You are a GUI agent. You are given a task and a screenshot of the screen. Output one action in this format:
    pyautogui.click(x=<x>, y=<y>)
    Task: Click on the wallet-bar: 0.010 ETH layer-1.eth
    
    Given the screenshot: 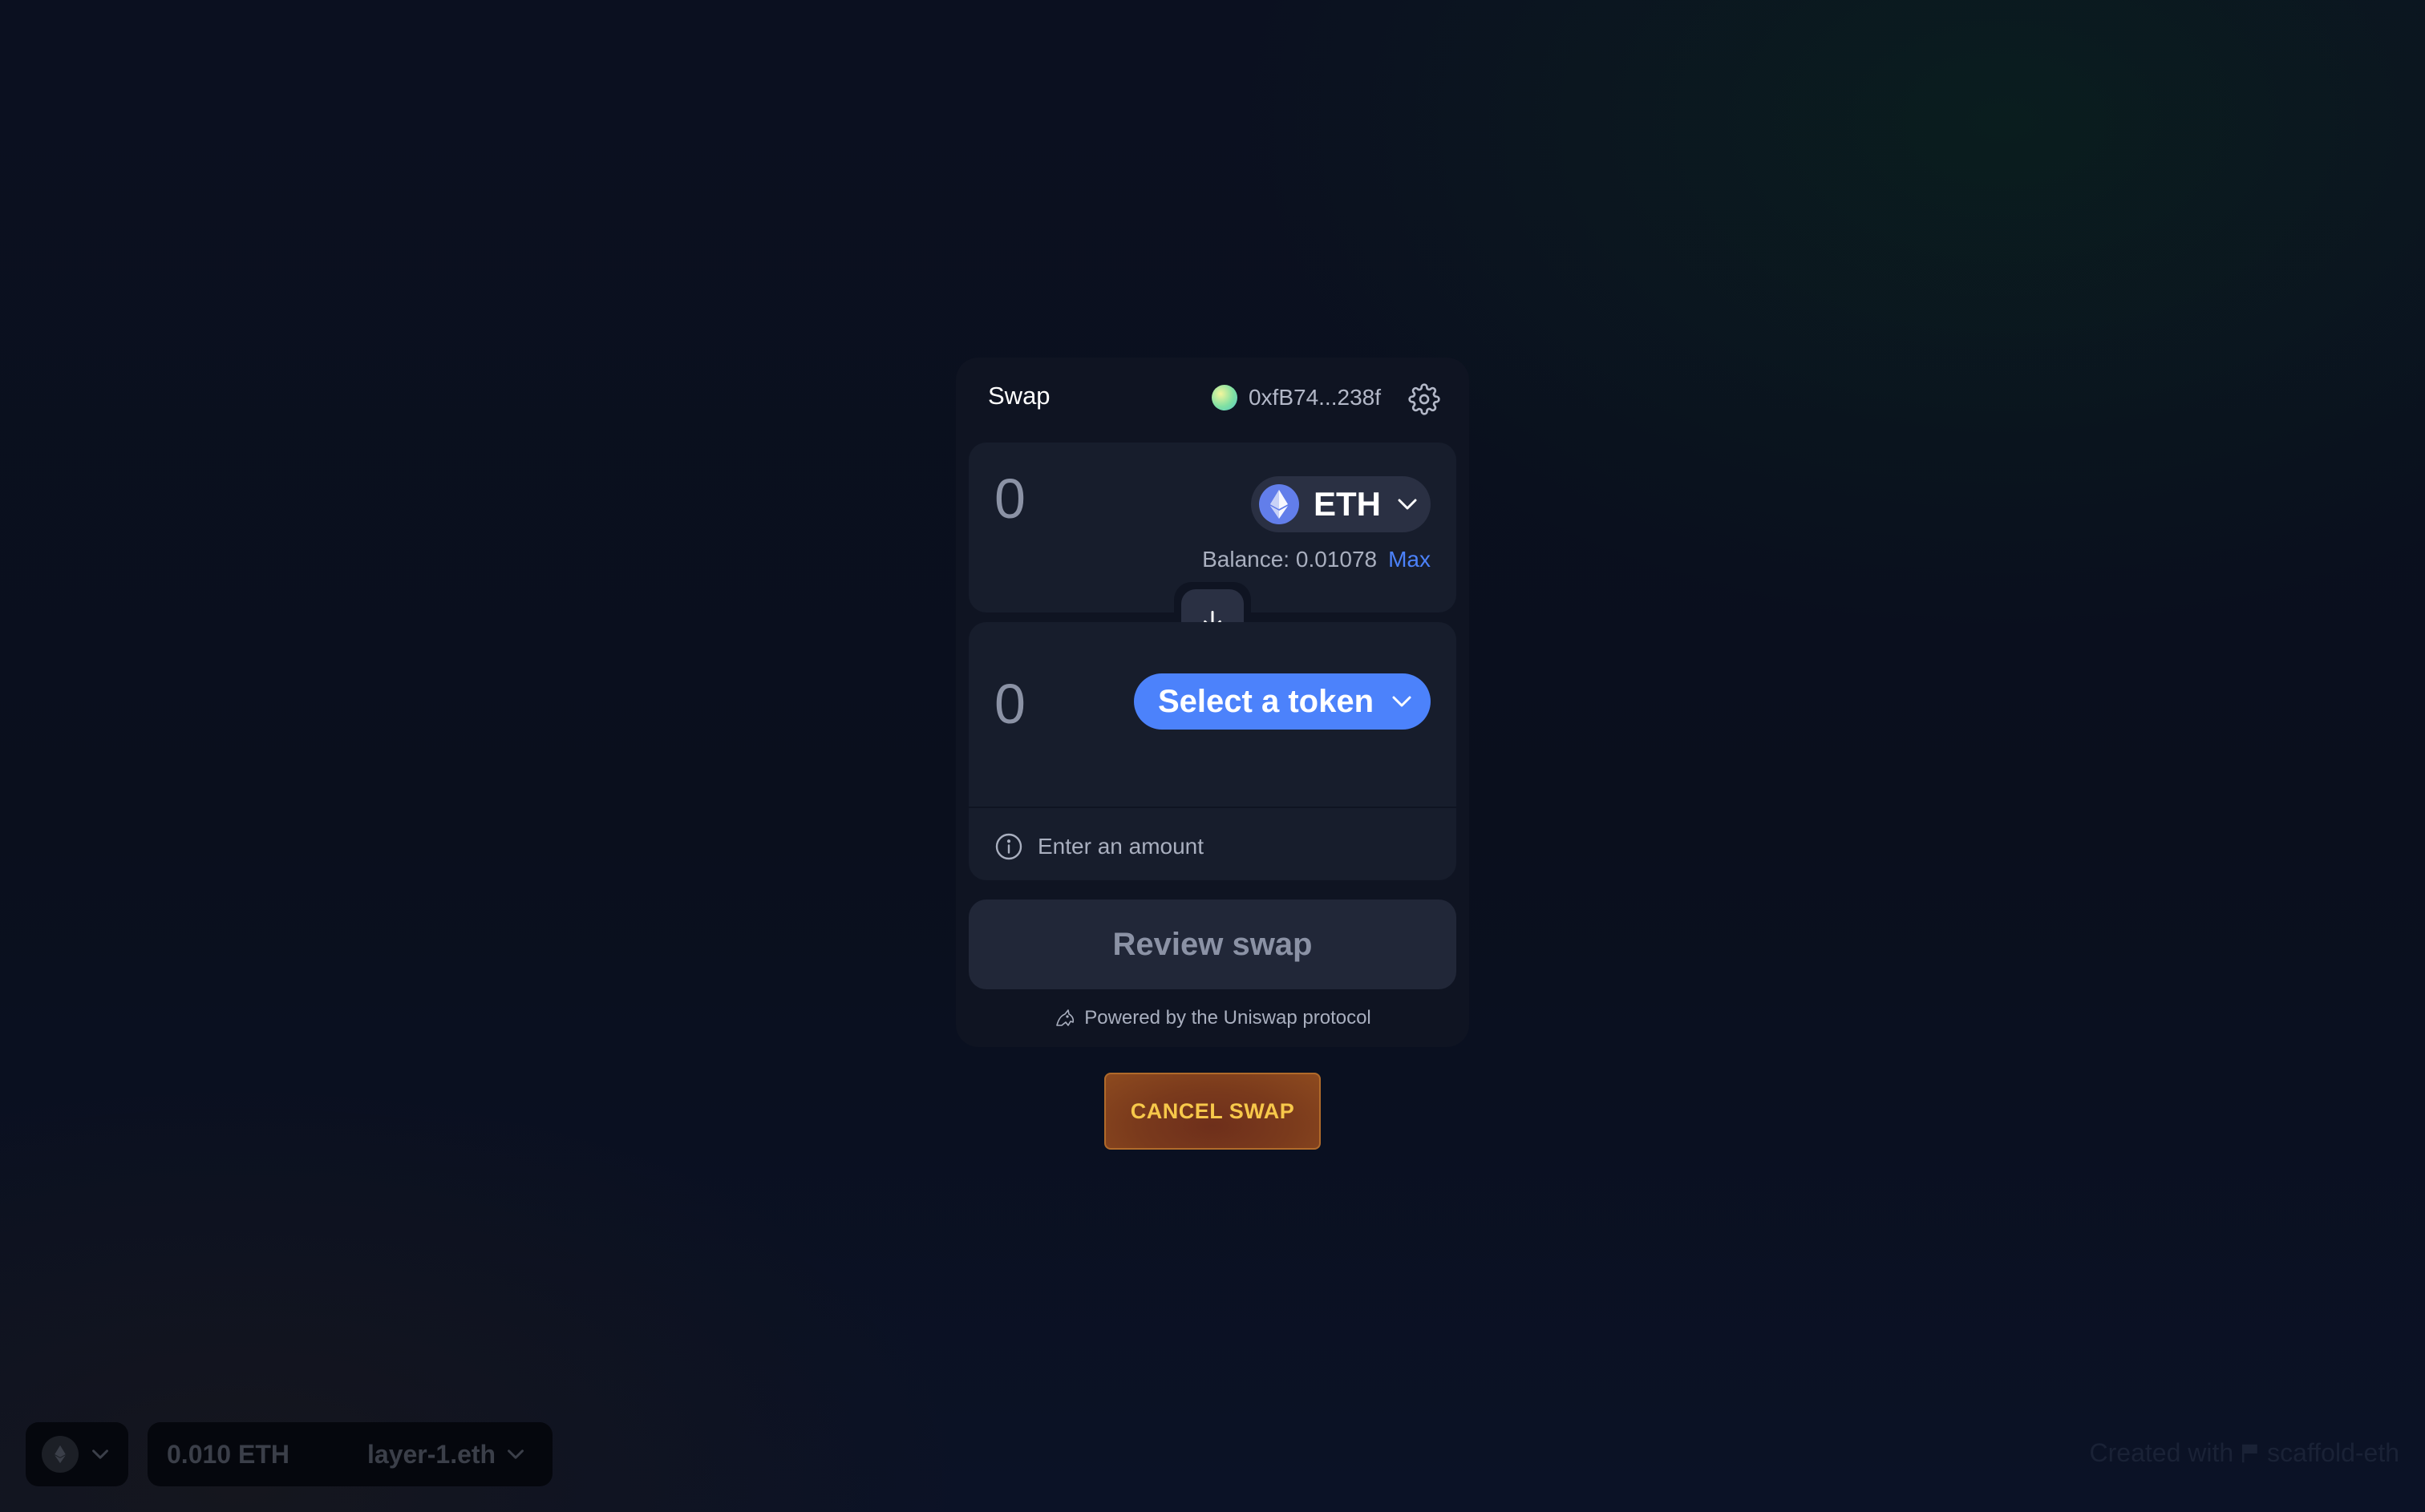 What is the action you would take?
    pyautogui.click(x=350, y=1454)
    